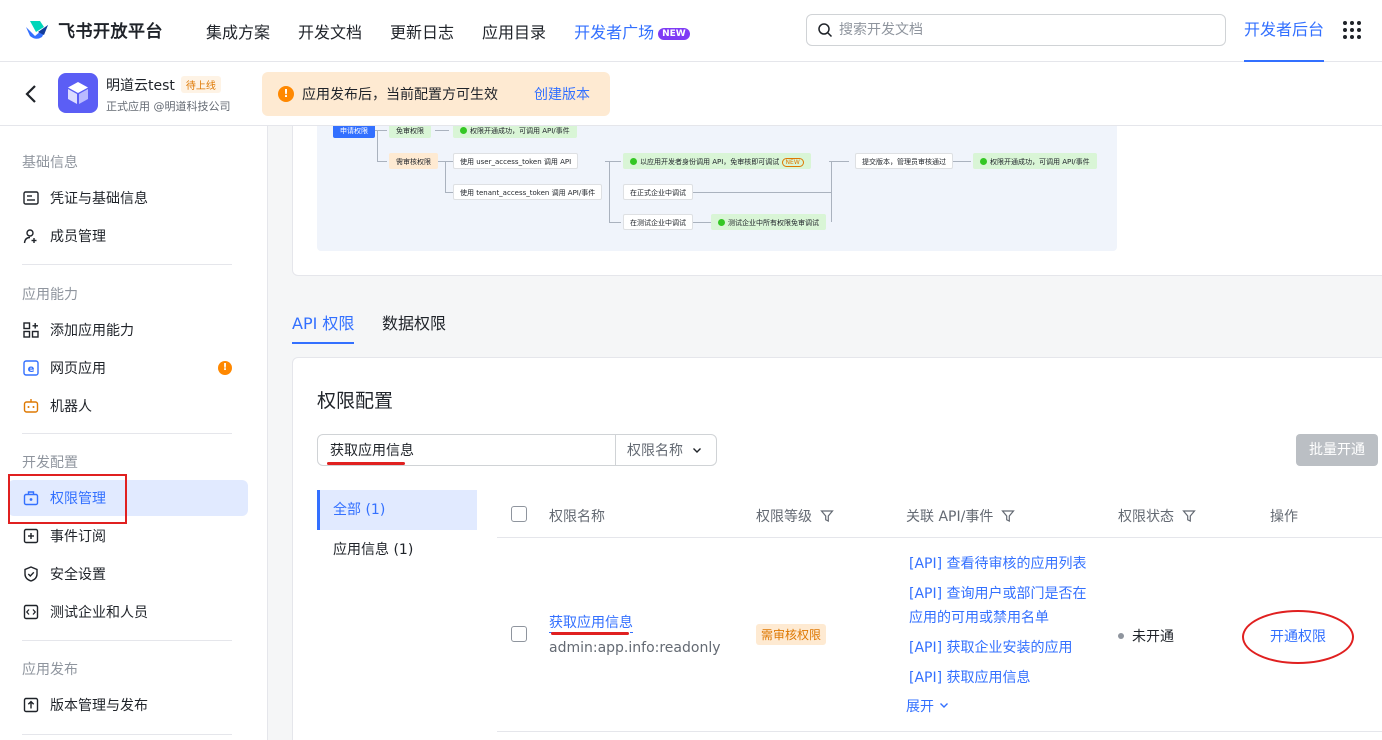 The height and width of the screenshot is (740, 1382). I want to click on sidebar-item-test-enterprise: 测试企业和人员, so click(128, 612).